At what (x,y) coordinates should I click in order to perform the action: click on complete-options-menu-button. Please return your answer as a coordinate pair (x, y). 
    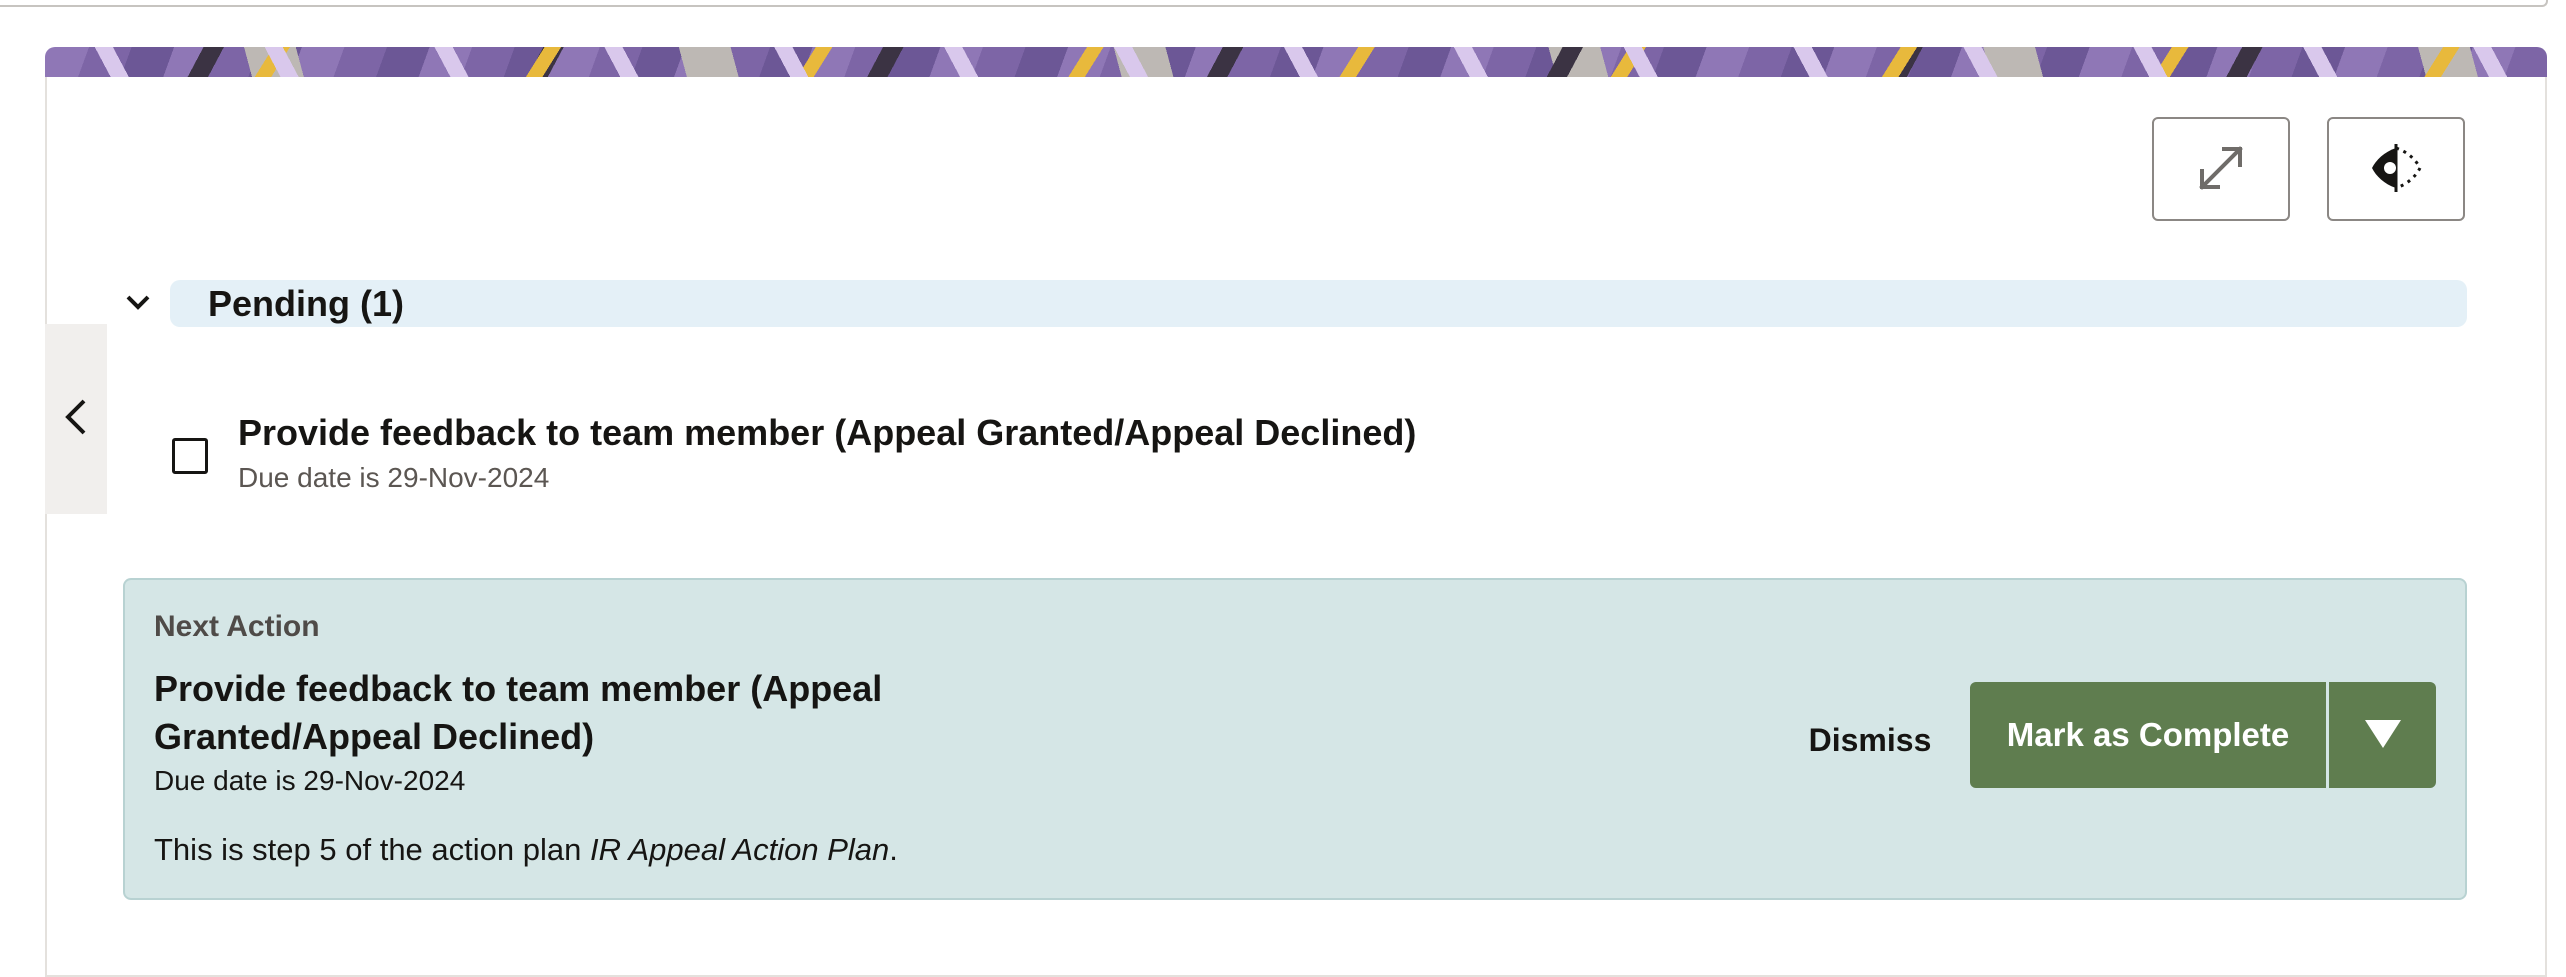
    Looking at the image, I should click on (2382, 735).